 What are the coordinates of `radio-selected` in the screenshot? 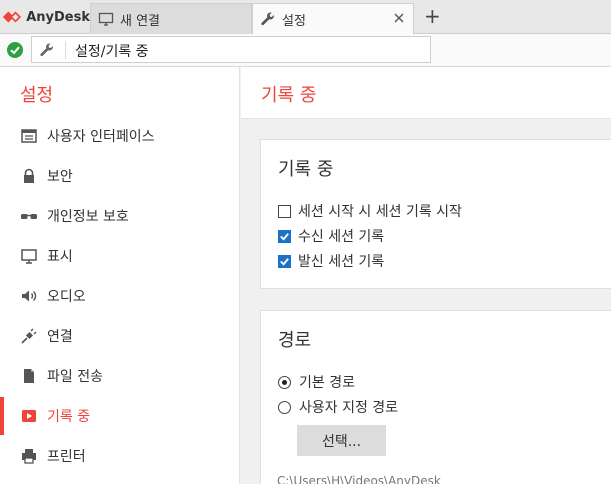 It's located at (284, 382).